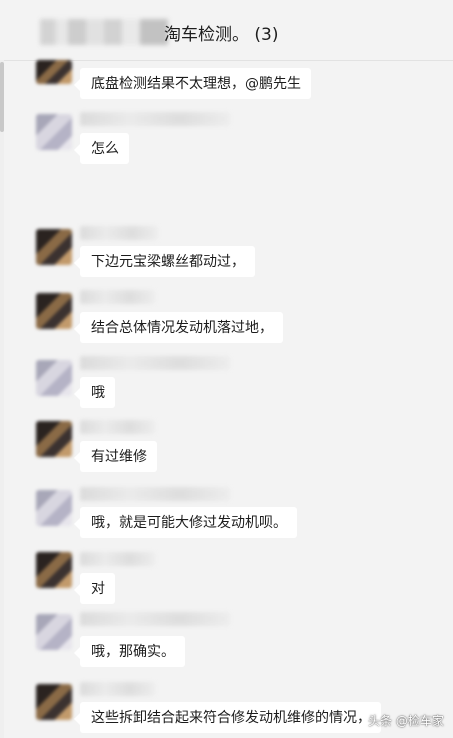  I want to click on message-bubble: 有过维修, so click(115, 456).